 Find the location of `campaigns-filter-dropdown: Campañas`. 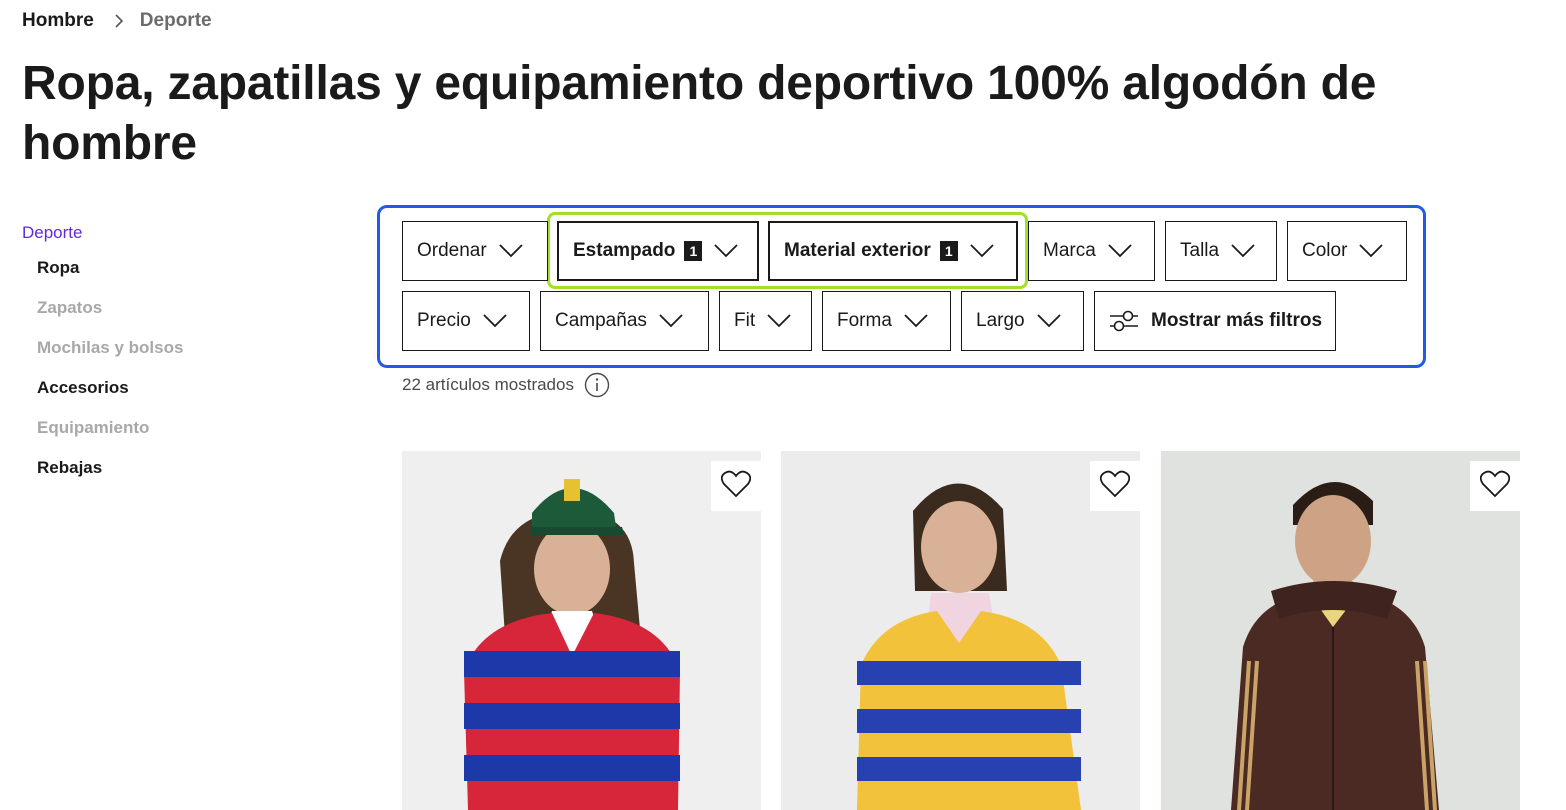

campaigns-filter-dropdown: Campañas is located at coordinates (624, 321).